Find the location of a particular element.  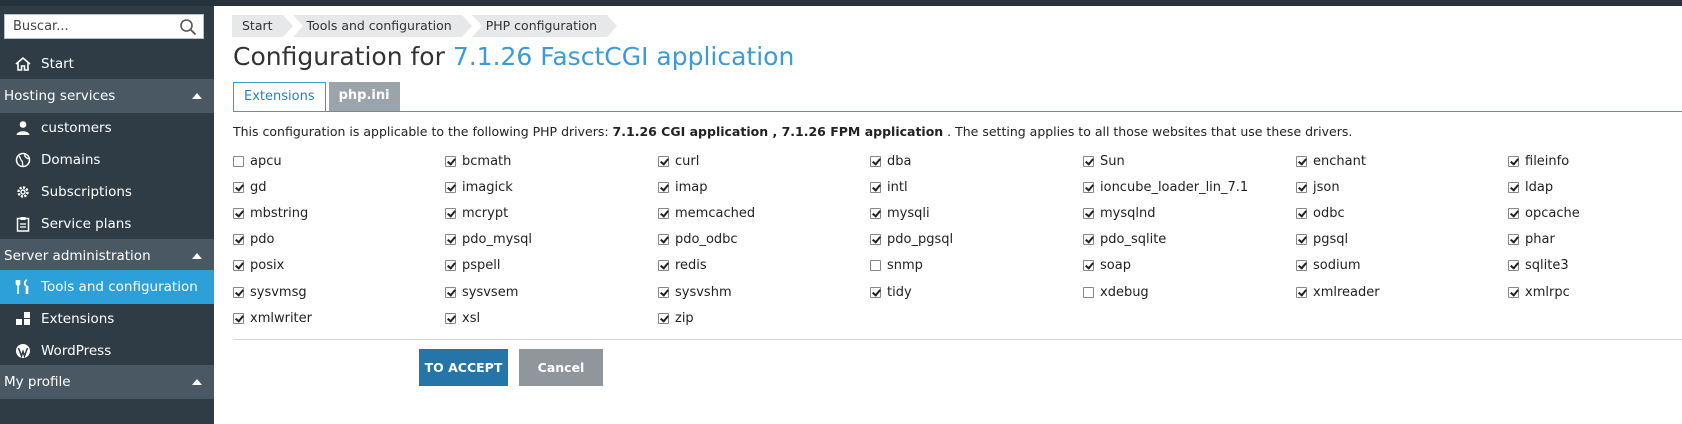

extension-sun: Sun is located at coordinates (1104, 161).